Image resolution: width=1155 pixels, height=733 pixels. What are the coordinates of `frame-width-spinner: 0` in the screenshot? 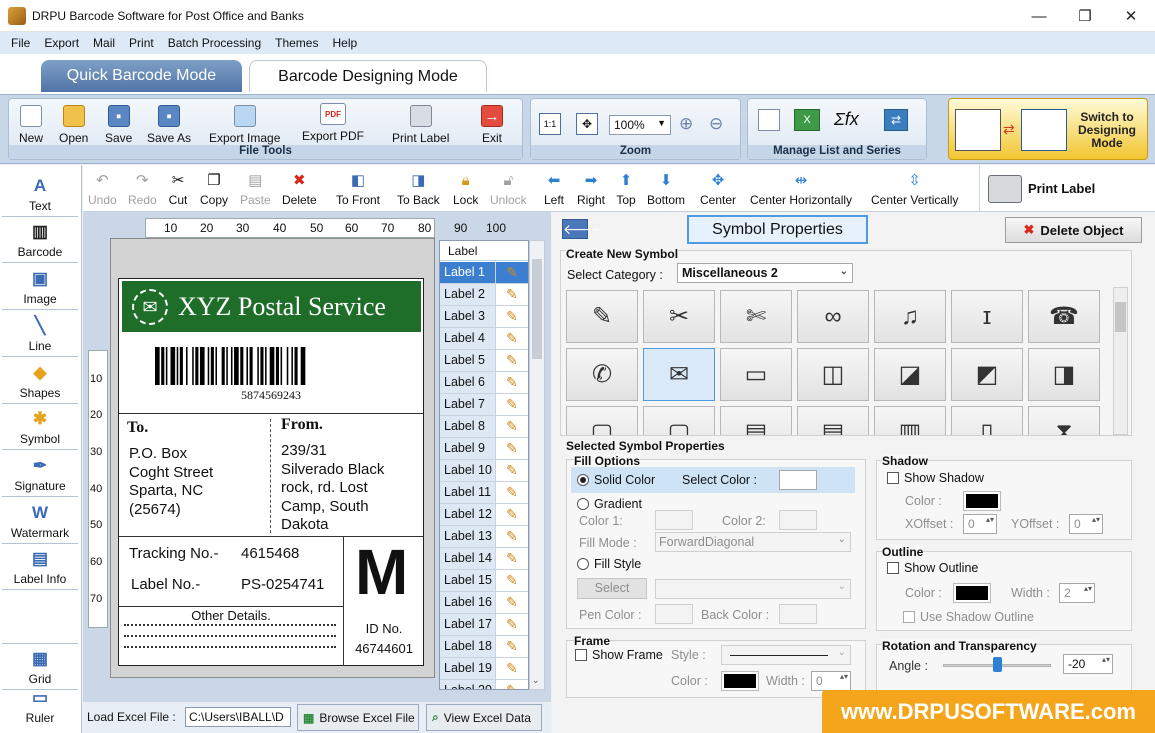 It's located at (831, 681).